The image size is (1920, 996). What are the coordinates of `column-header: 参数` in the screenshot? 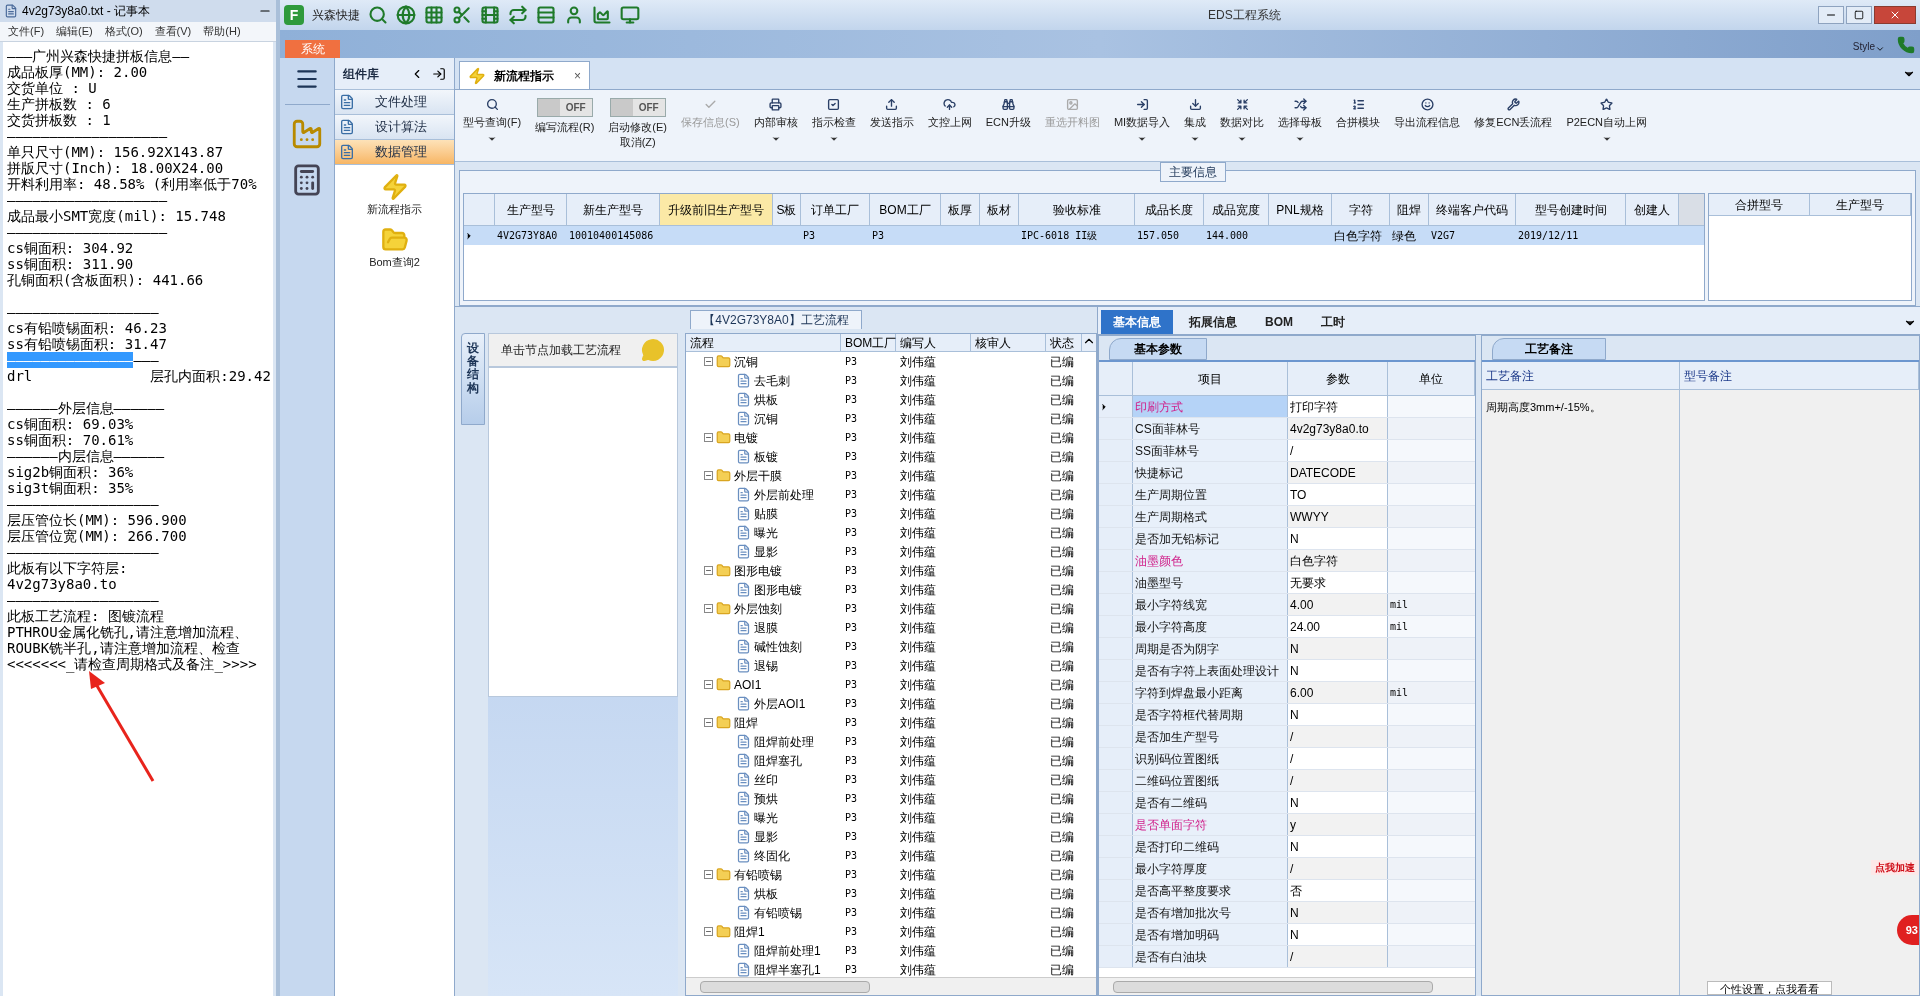 It's located at (1338, 378).